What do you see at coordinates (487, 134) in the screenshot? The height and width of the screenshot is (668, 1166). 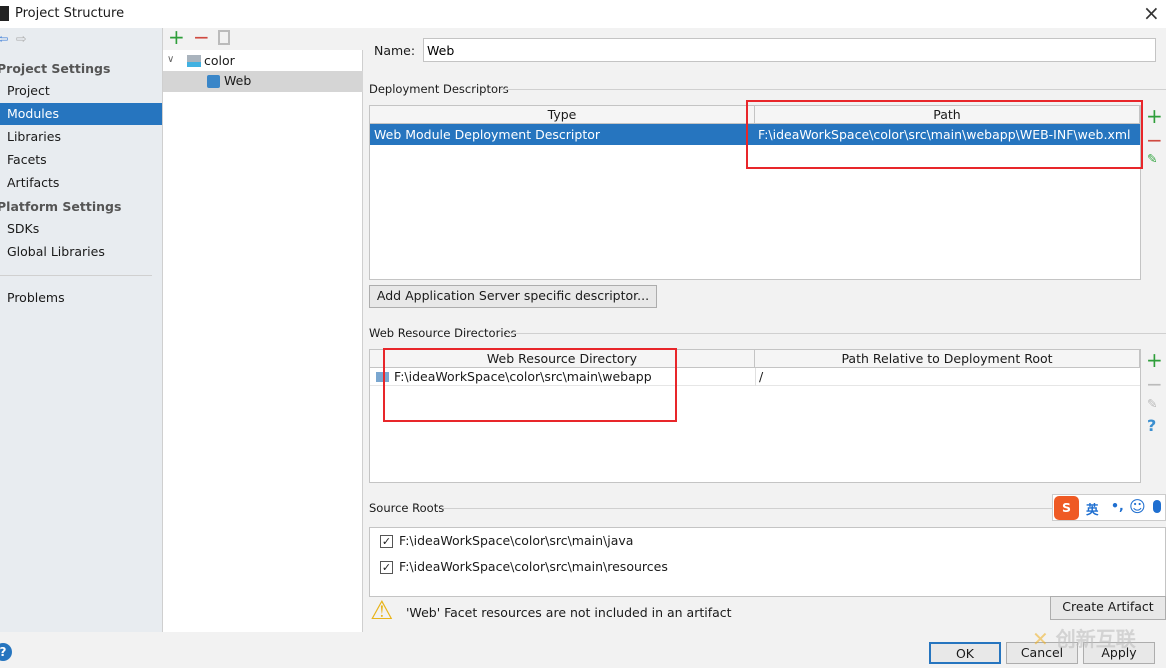 I see `cell-type: Web Module Deployment Descriptor` at bounding box center [487, 134].